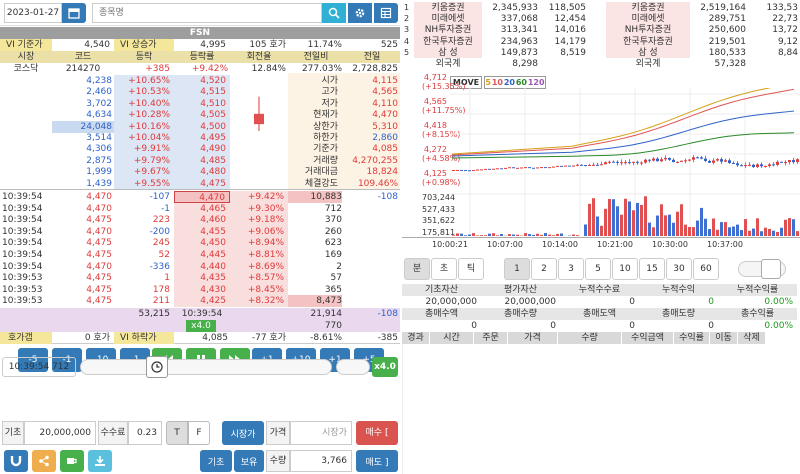 The height and width of the screenshot is (474, 800). Describe the element at coordinates (360, 13) in the screenshot. I see `settings-button` at that location.